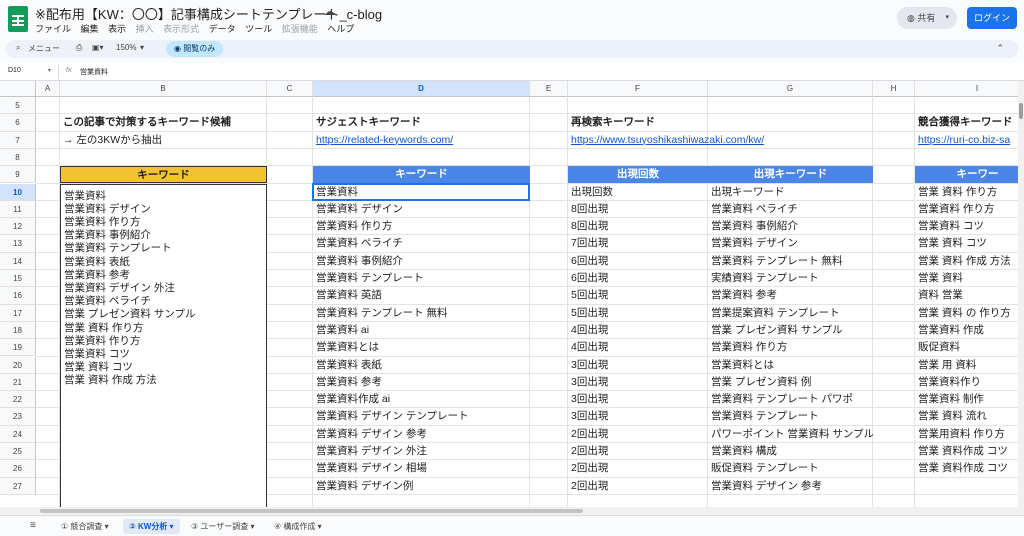 This screenshot has width=1024, height=536. Describe the element at coordinates (151, 526) in the screenshot. I see `sheet-tab-2: ② KW分析 ▾` at that location.